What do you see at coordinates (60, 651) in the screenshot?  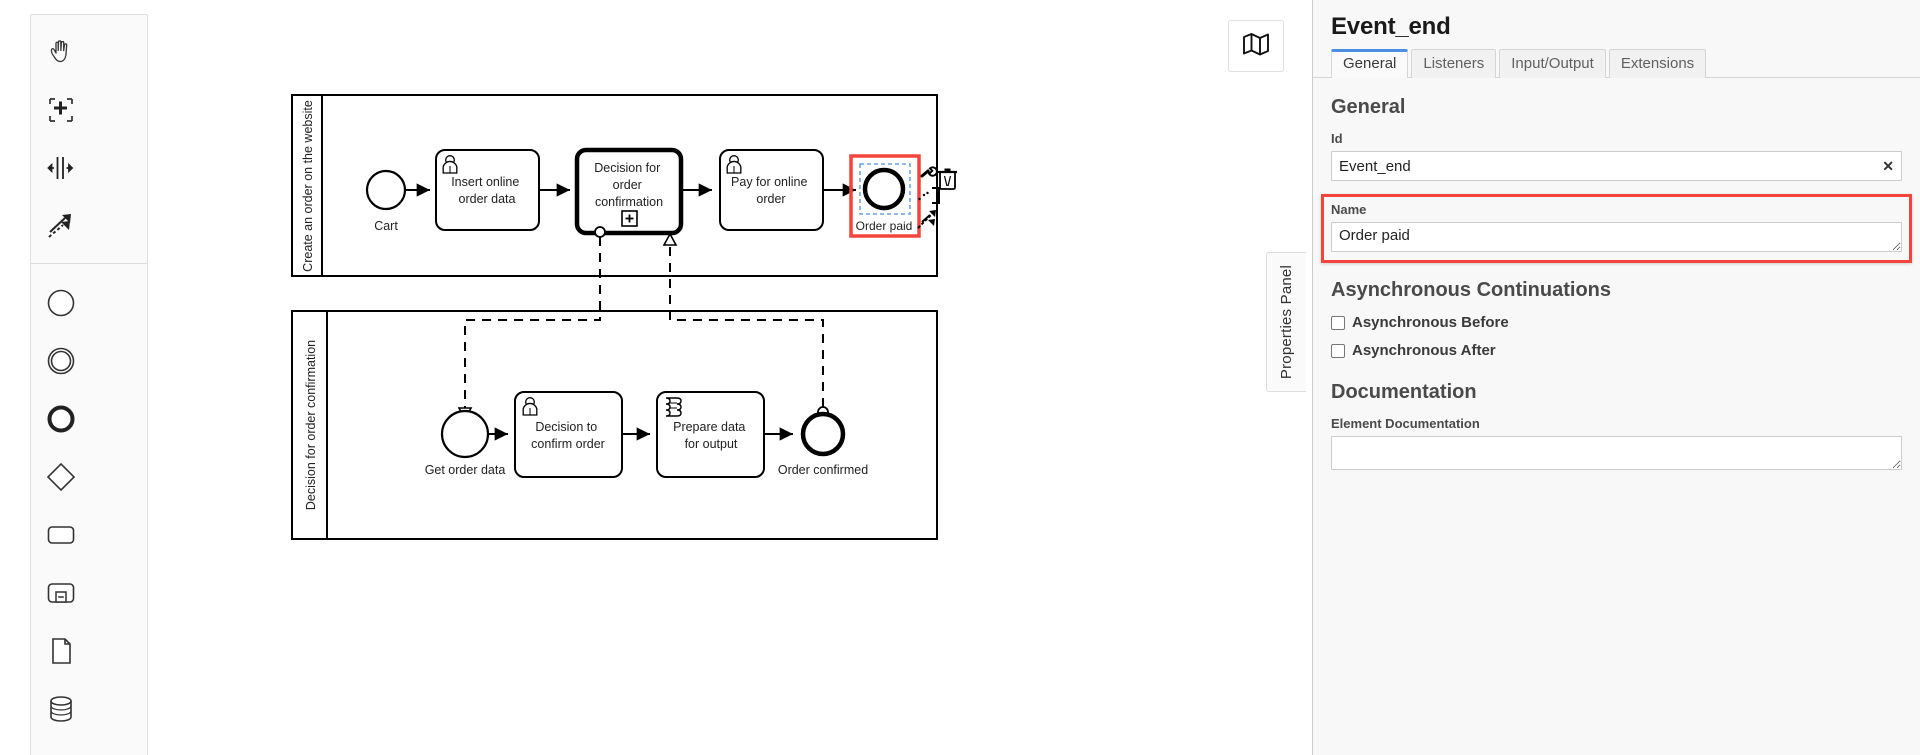 I see `data-object-icon` at bounding box center [60, 651].